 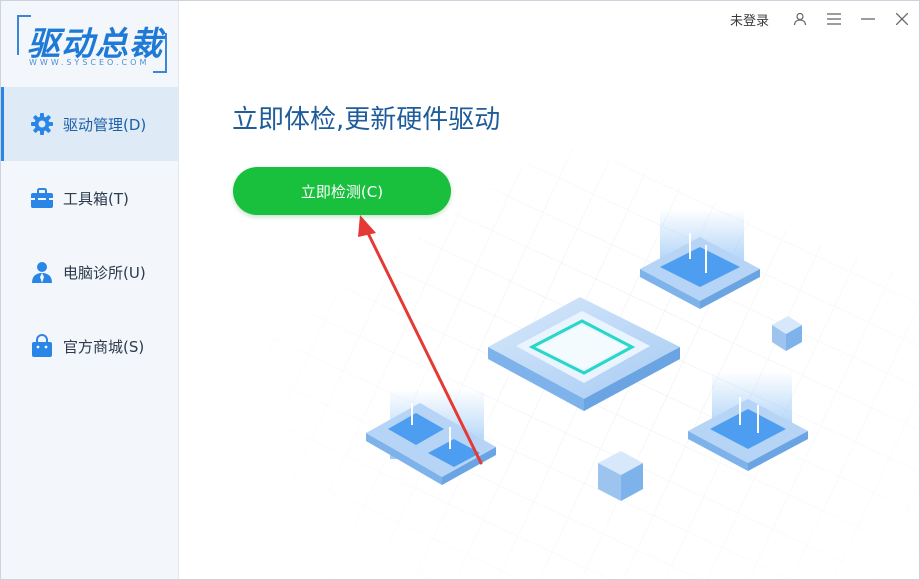 I want to click on chip-left, so click(x=431, y=437).